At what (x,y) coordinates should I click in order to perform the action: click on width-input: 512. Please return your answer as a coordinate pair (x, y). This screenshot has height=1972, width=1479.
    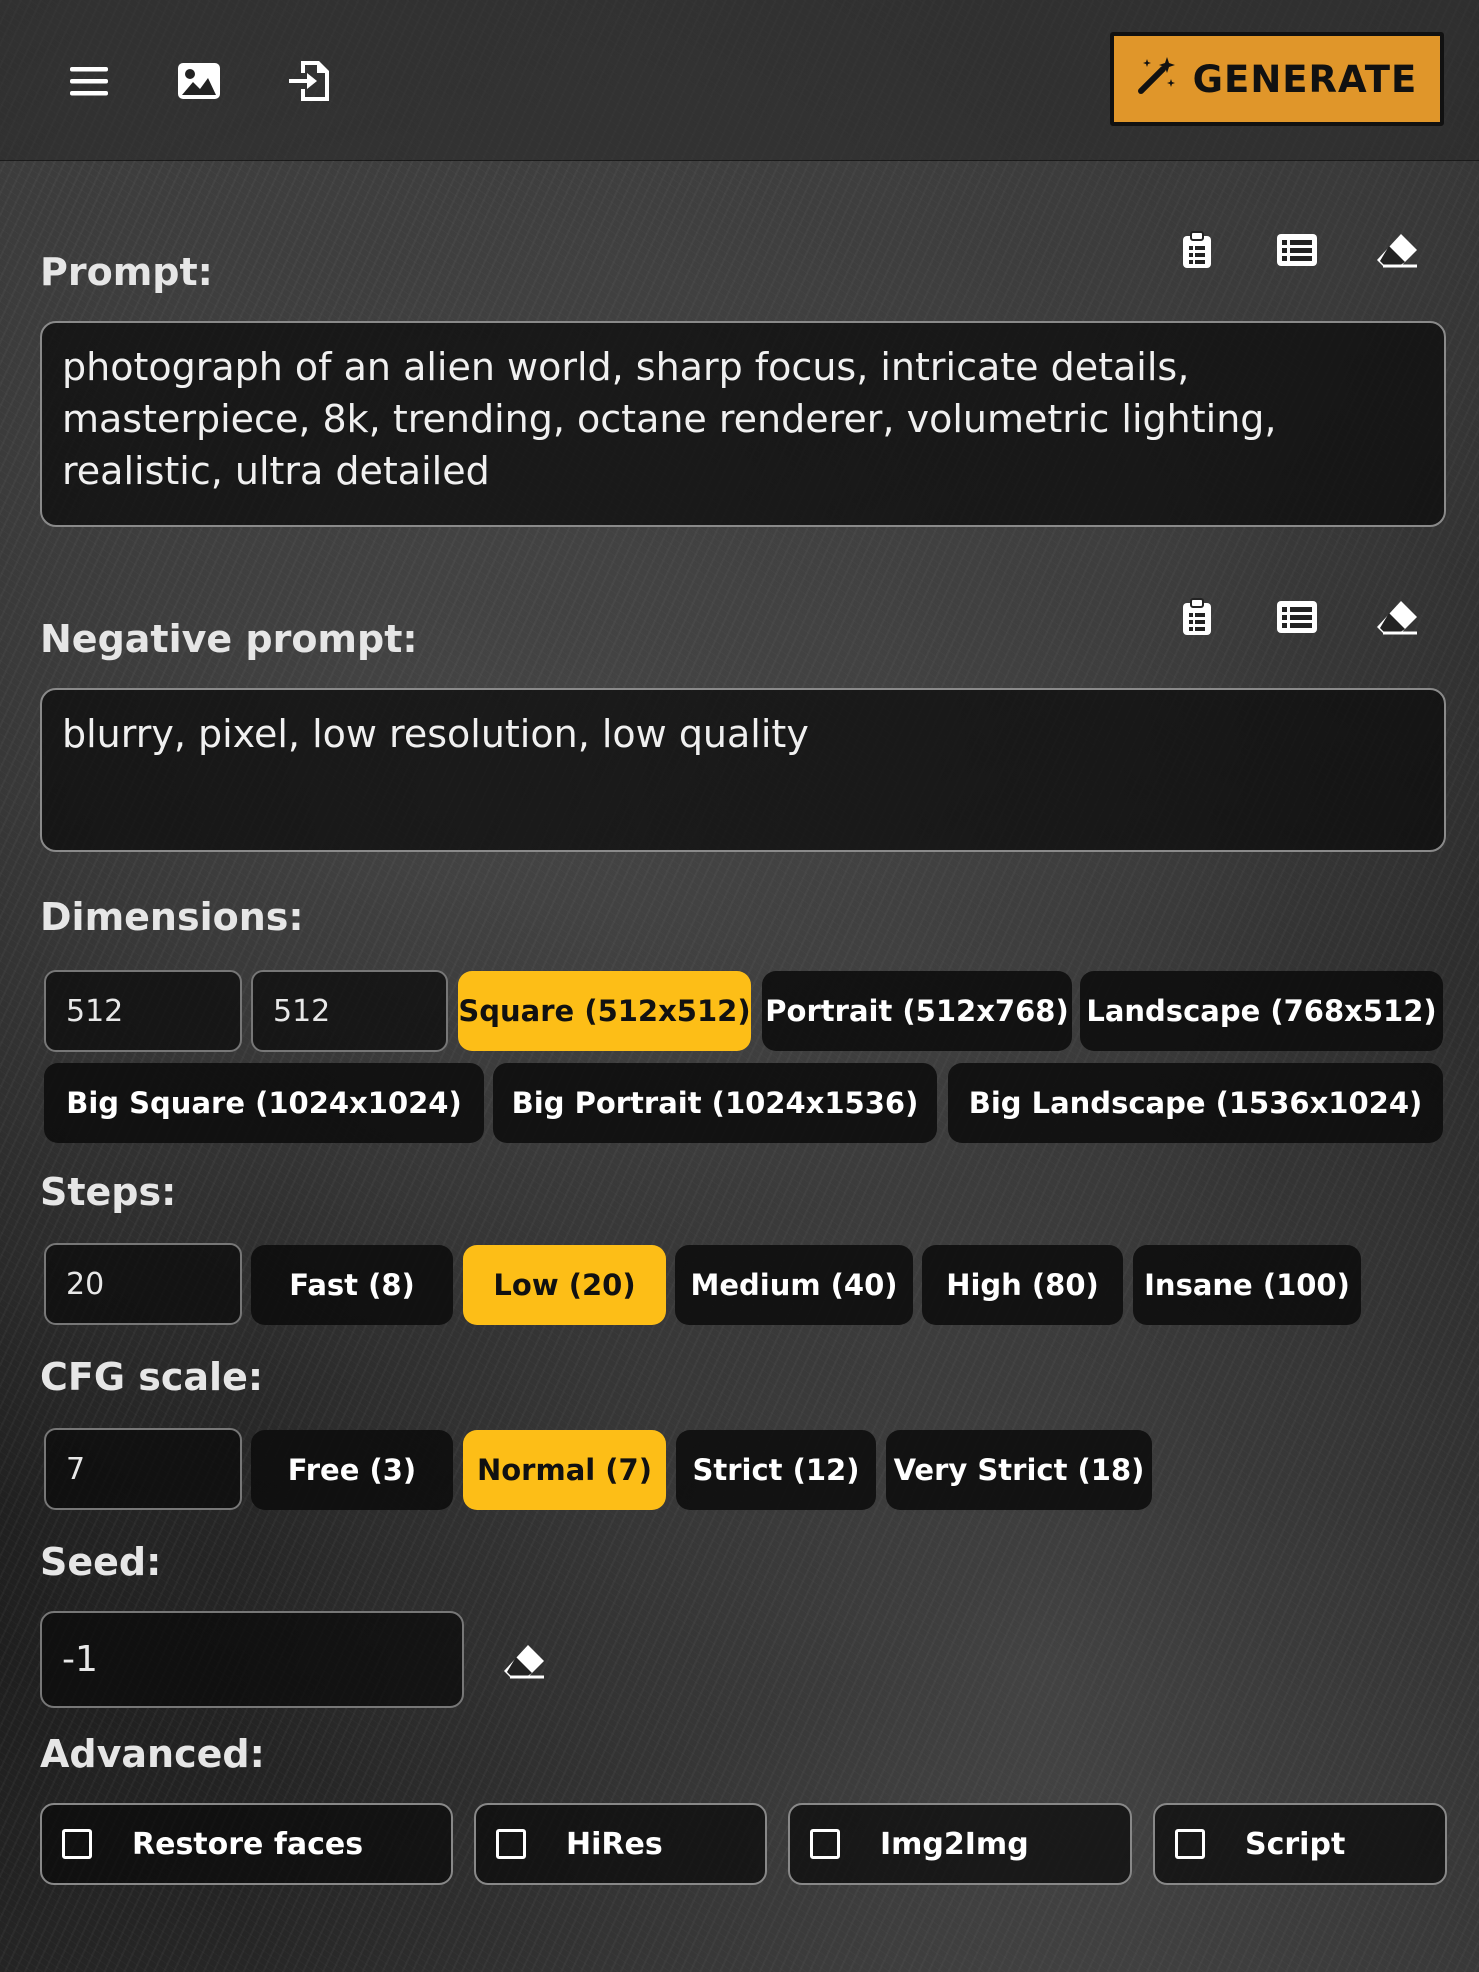
    Looking at the image, I should click on (143, 1011).